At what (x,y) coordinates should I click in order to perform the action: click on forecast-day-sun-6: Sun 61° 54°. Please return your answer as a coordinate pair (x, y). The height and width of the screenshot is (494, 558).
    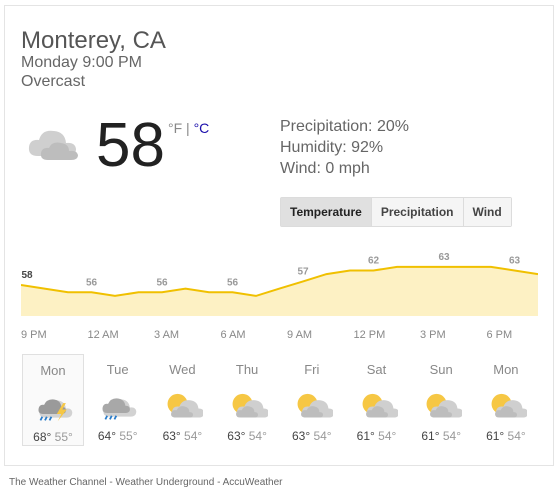
    Looking at the image, I should click on (441, 400).